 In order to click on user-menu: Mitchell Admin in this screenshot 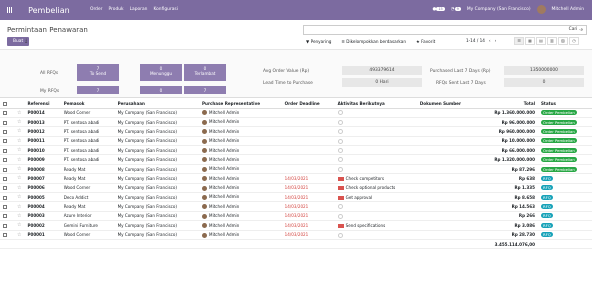, I will do `click(568, 9)`.